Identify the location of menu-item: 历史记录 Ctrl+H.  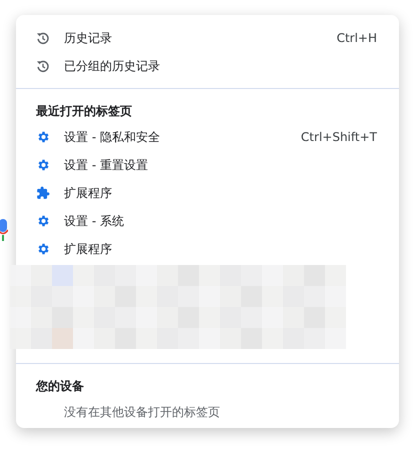
(207, 38).